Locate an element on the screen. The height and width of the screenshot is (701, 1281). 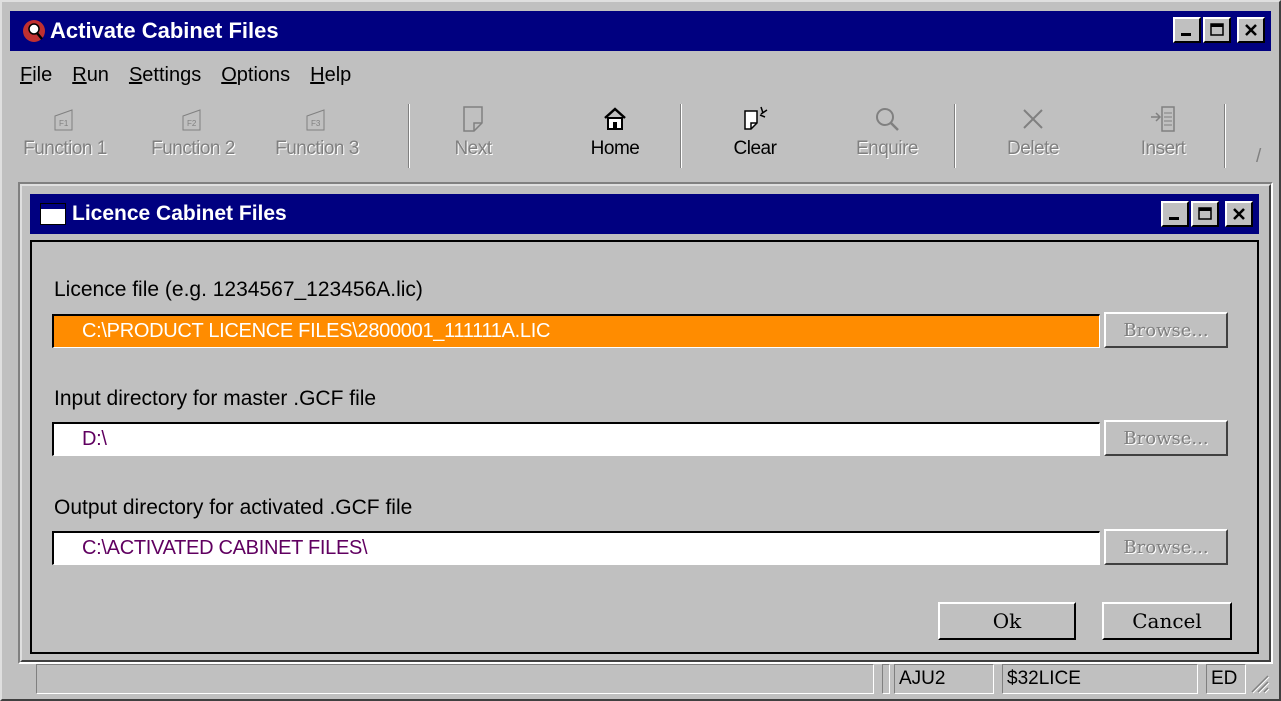
house-icon is located at coordinates (615, 118).